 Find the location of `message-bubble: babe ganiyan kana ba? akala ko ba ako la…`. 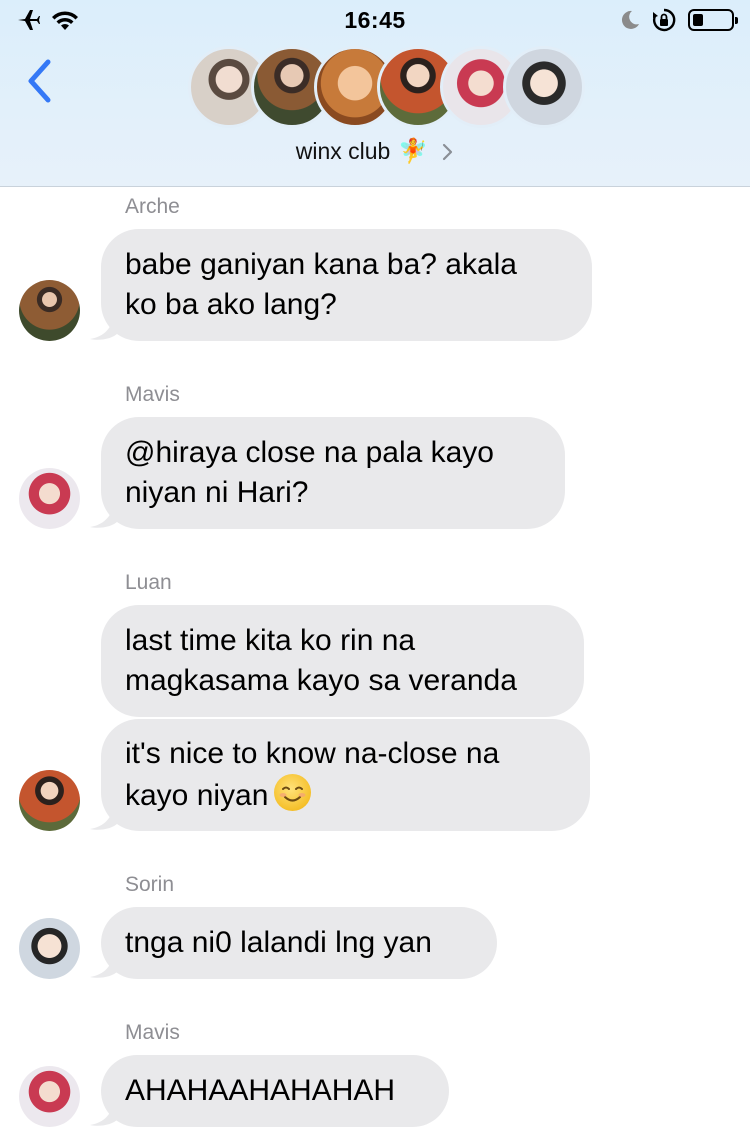

message-bubble: babe ganiyan kana ba? akala ko ba ako la… is located at coordinates (346, 285).